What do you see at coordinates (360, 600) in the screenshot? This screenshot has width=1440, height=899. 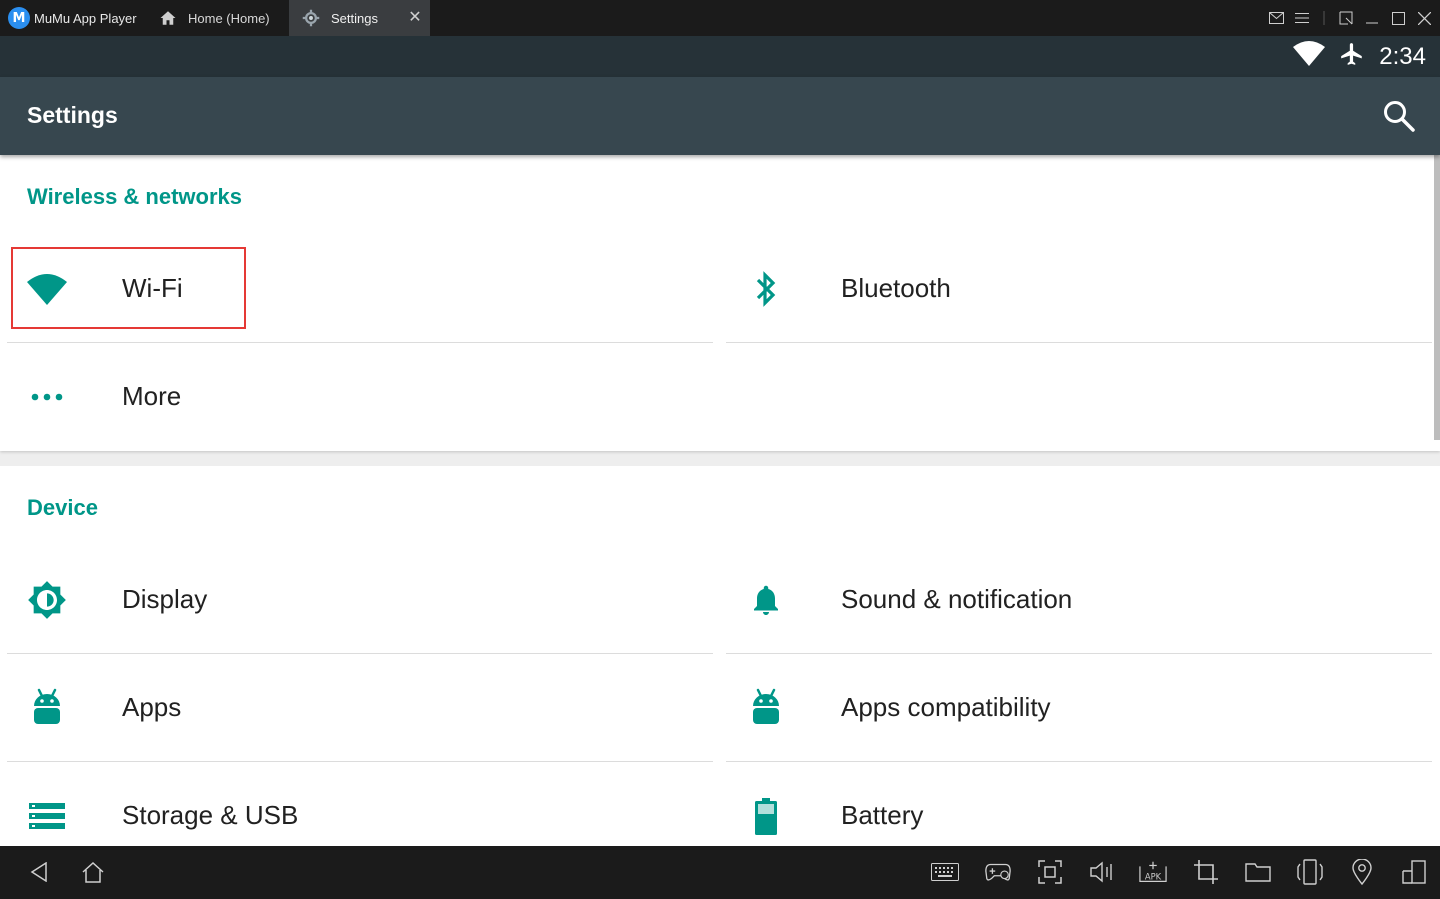 I see `settings-item-display: Display` at bounding box center [360, 600].